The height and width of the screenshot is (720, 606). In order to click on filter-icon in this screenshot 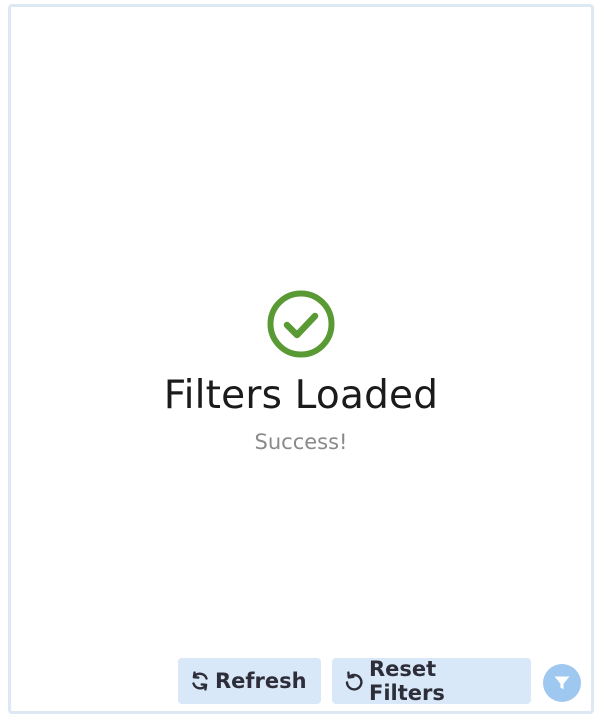, I will do `click(562, 683)`.